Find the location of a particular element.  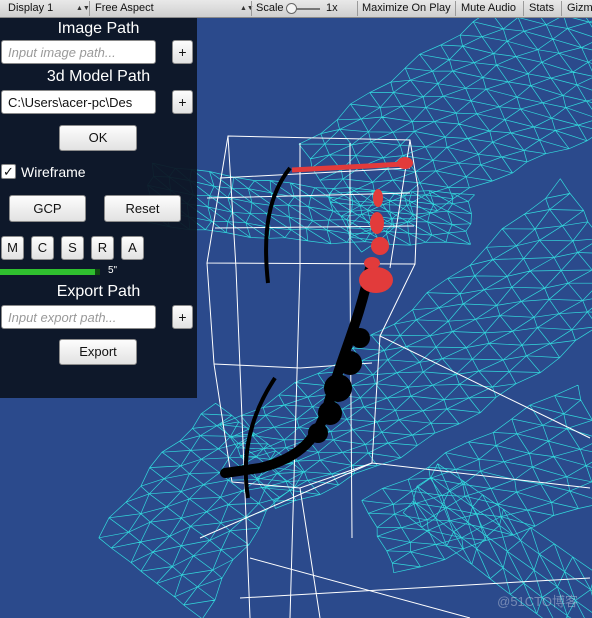

model-path-input is located at coordinates (78, 102).